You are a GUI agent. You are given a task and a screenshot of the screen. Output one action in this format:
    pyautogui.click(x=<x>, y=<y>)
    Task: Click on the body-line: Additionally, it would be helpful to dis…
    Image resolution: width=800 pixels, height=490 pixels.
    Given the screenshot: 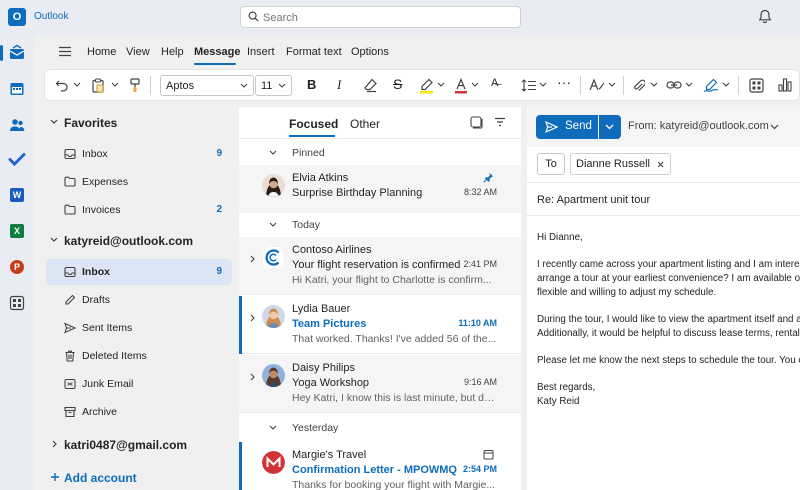 What is the action you would take?
    pyautogui.click(x=668, y=333)
    